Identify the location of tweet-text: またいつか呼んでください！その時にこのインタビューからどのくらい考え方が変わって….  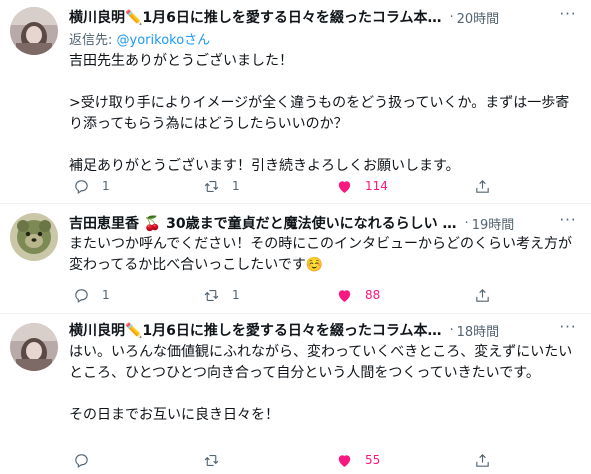
(321, 254).